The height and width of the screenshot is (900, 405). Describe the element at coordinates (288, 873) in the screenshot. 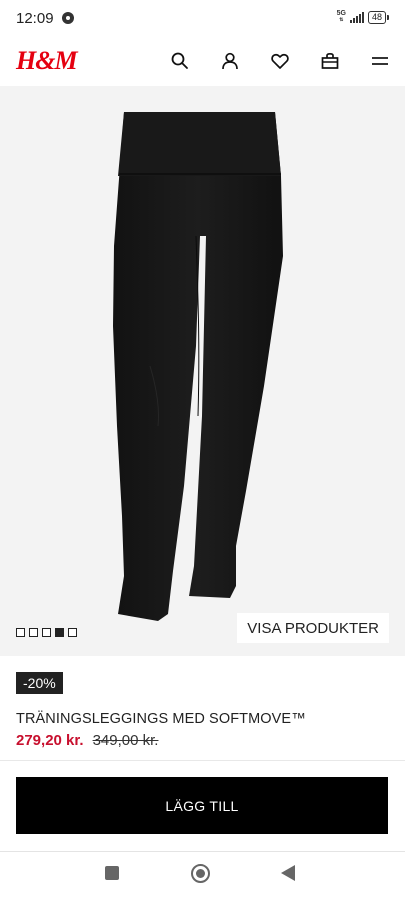

I see `back-button` at that location.